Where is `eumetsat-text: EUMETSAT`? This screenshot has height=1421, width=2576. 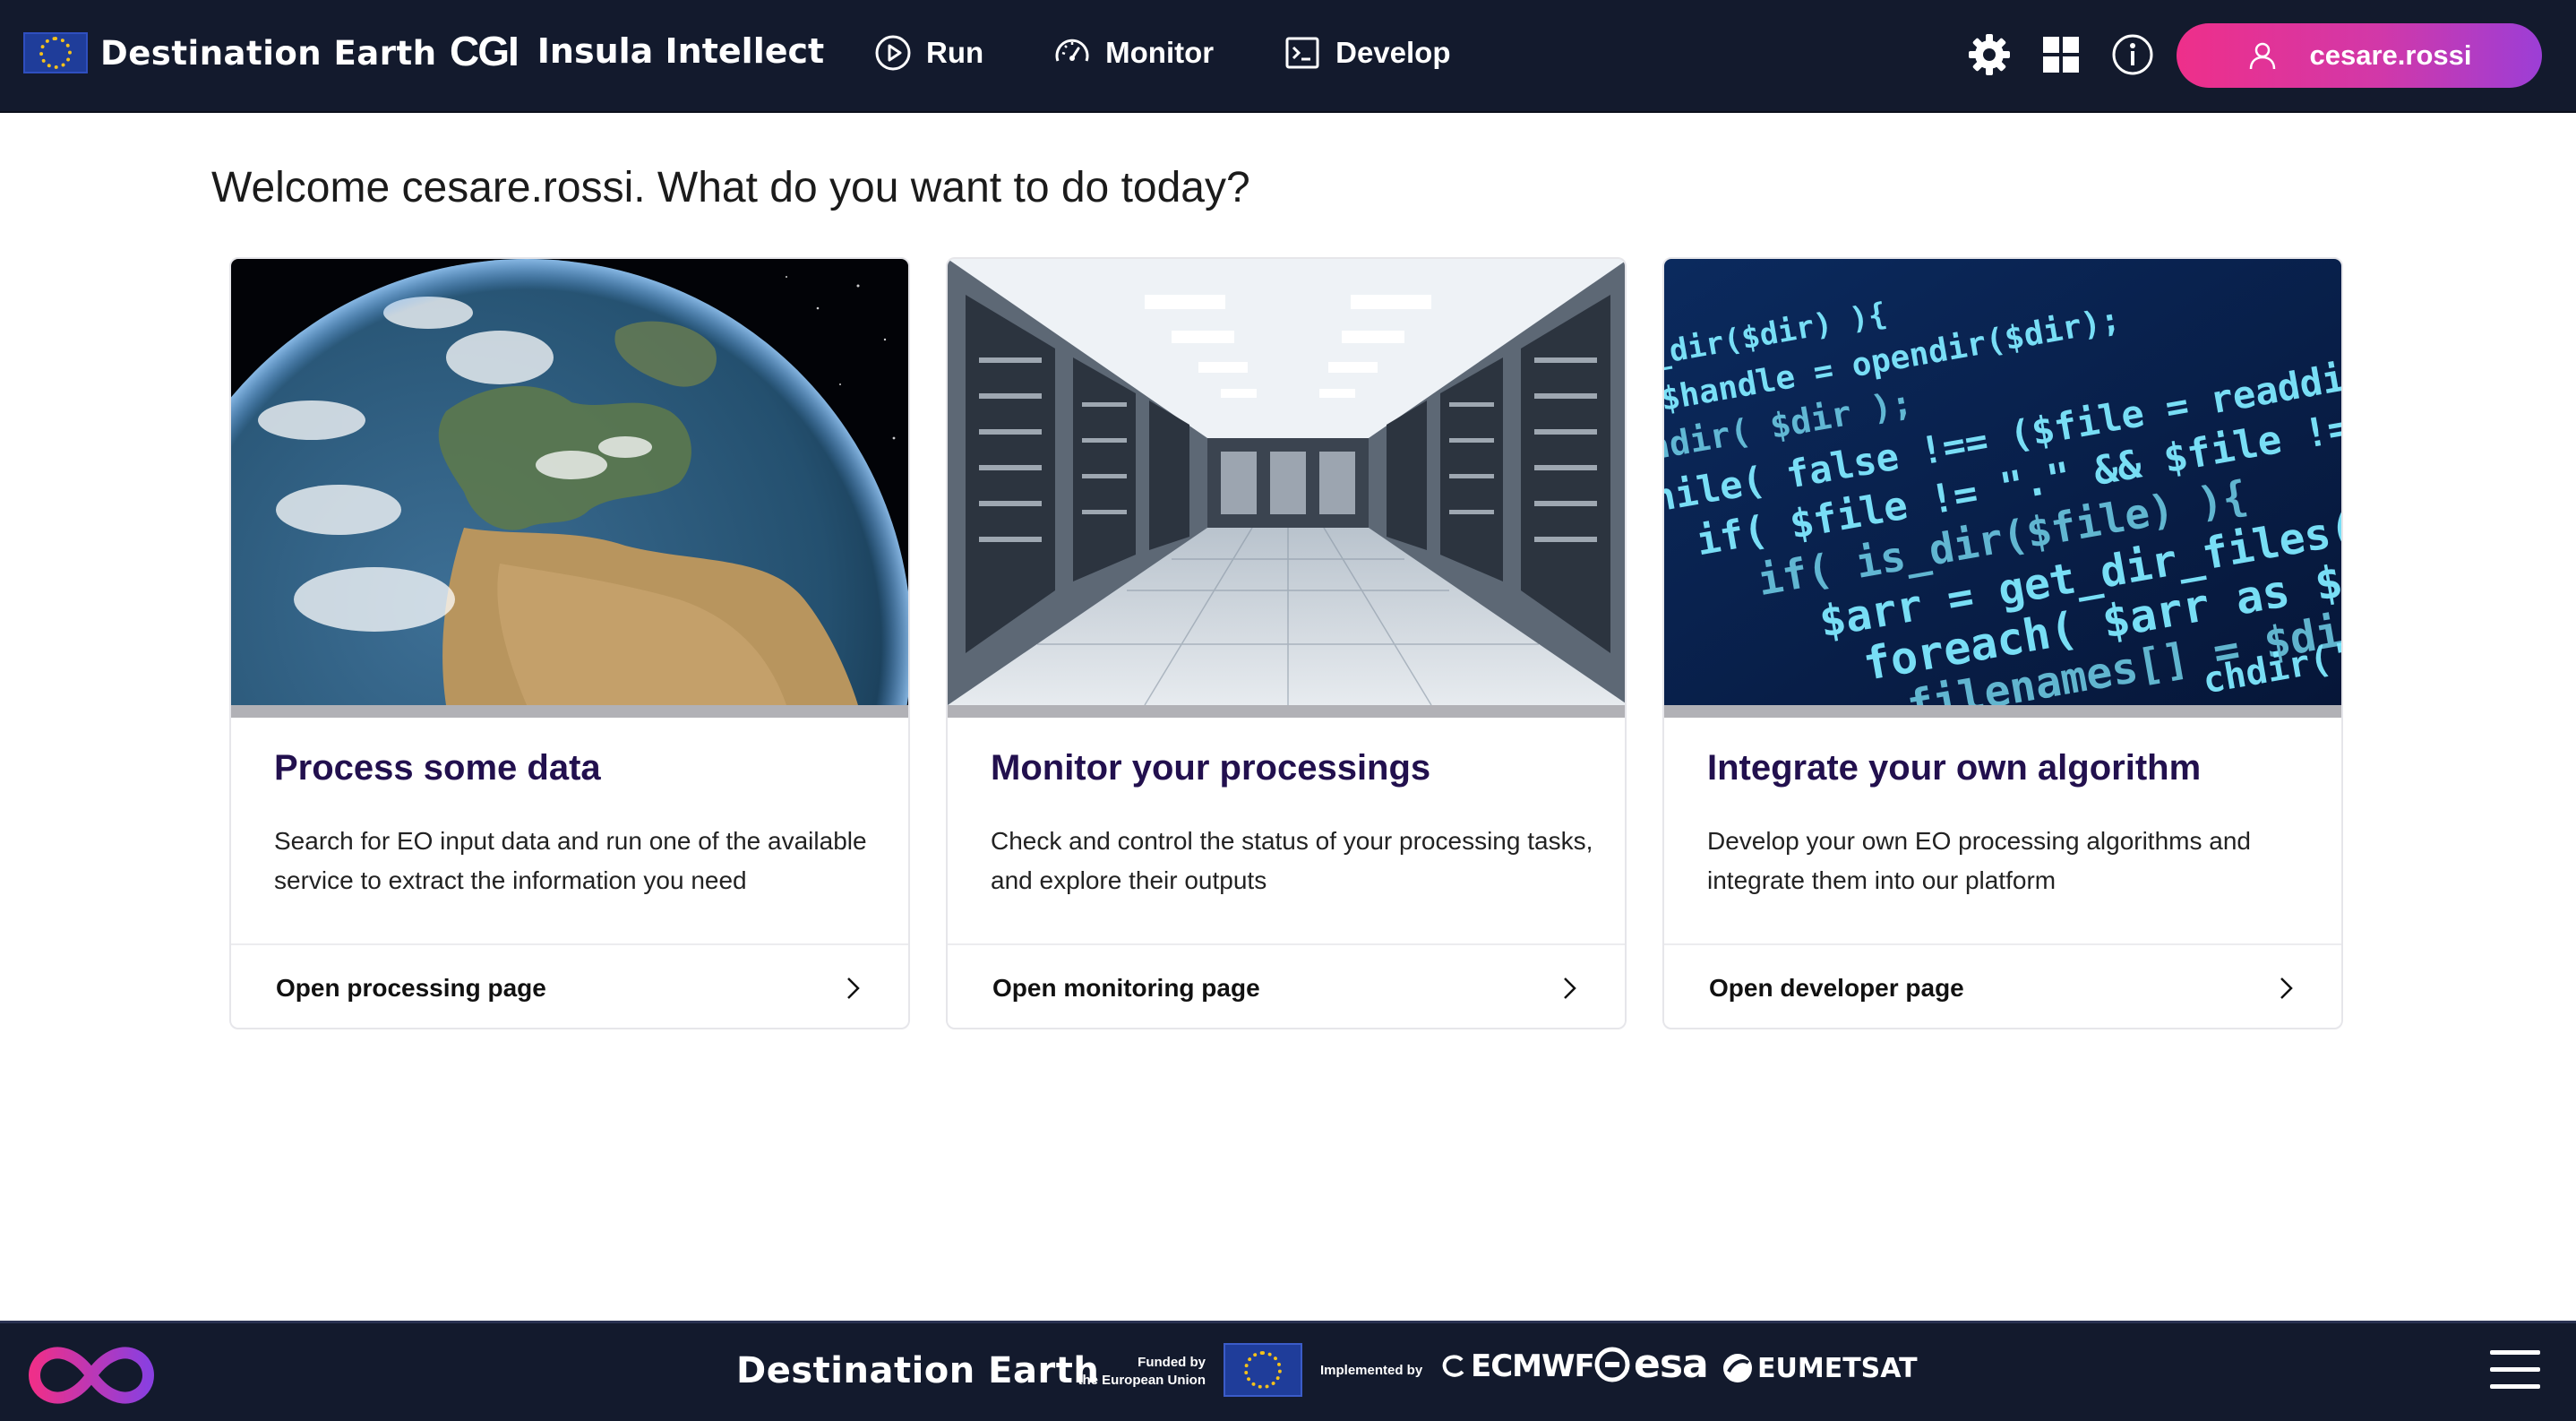
eumetsat-text: EUMETSAT is located at coordinates (1837, 1368).